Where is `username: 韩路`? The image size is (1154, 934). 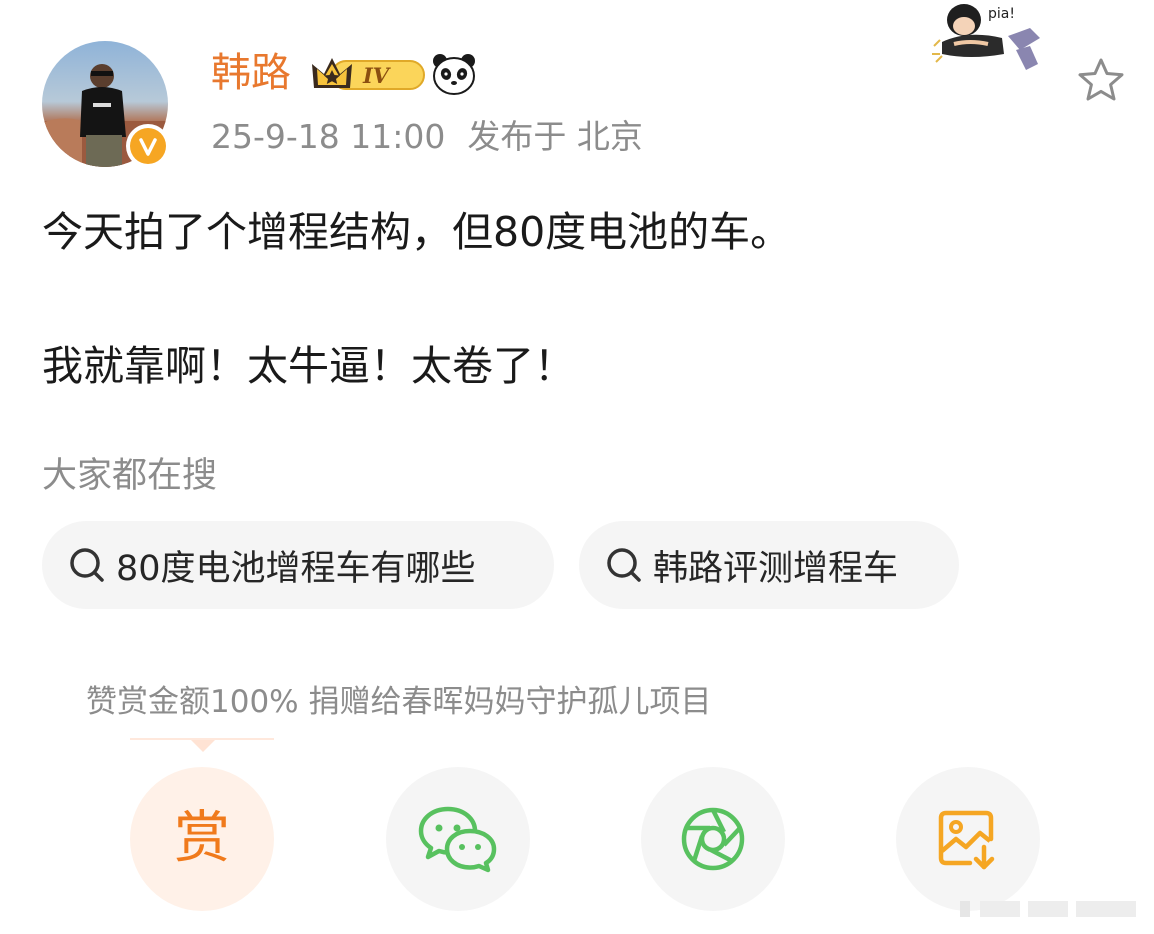
username: 韩路 is located at coordinates (251, 73).